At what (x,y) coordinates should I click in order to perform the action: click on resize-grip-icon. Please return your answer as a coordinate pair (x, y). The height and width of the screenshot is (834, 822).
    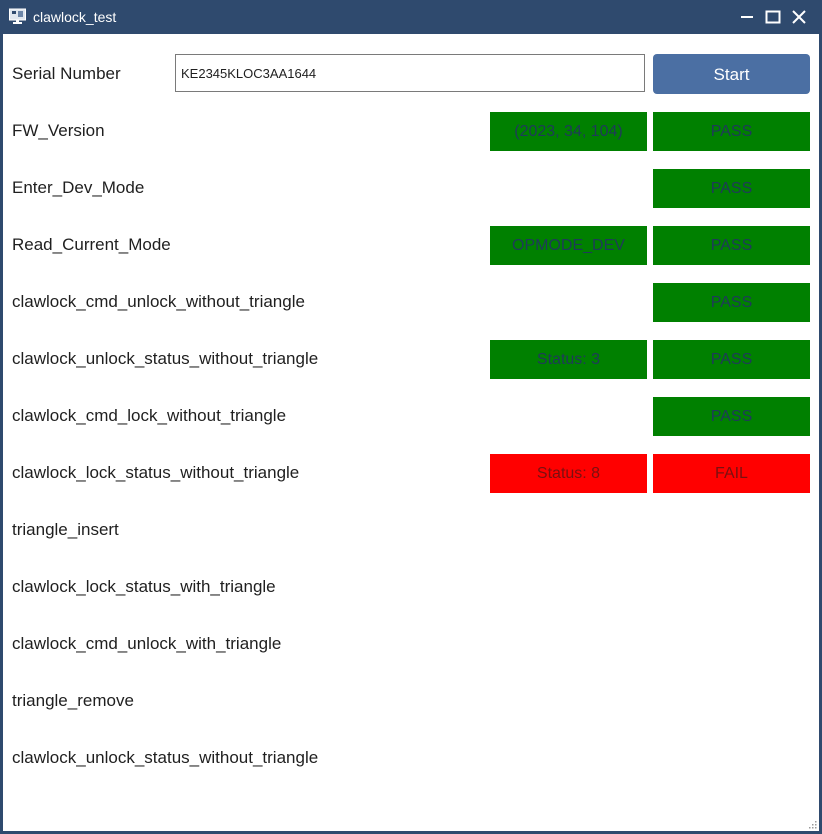
    Looking at the image, I should click on (812, 824).